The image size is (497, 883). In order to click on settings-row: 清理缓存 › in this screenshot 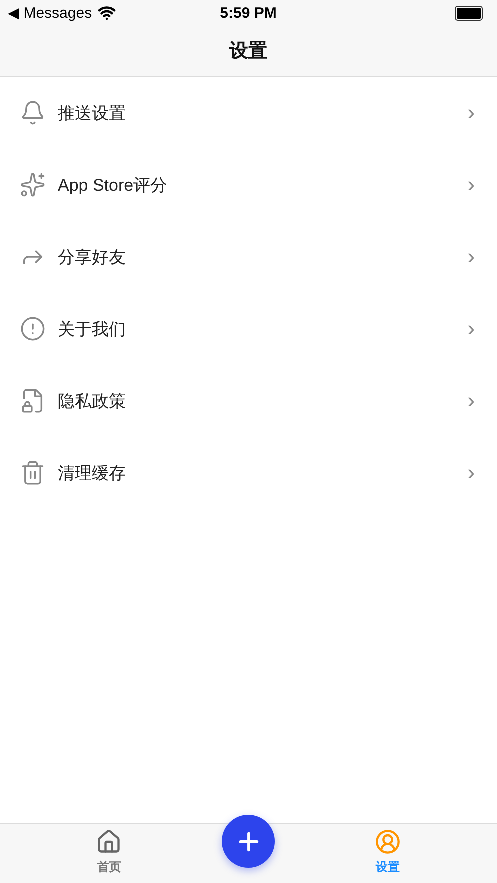, I will do `click(248, 473)`.